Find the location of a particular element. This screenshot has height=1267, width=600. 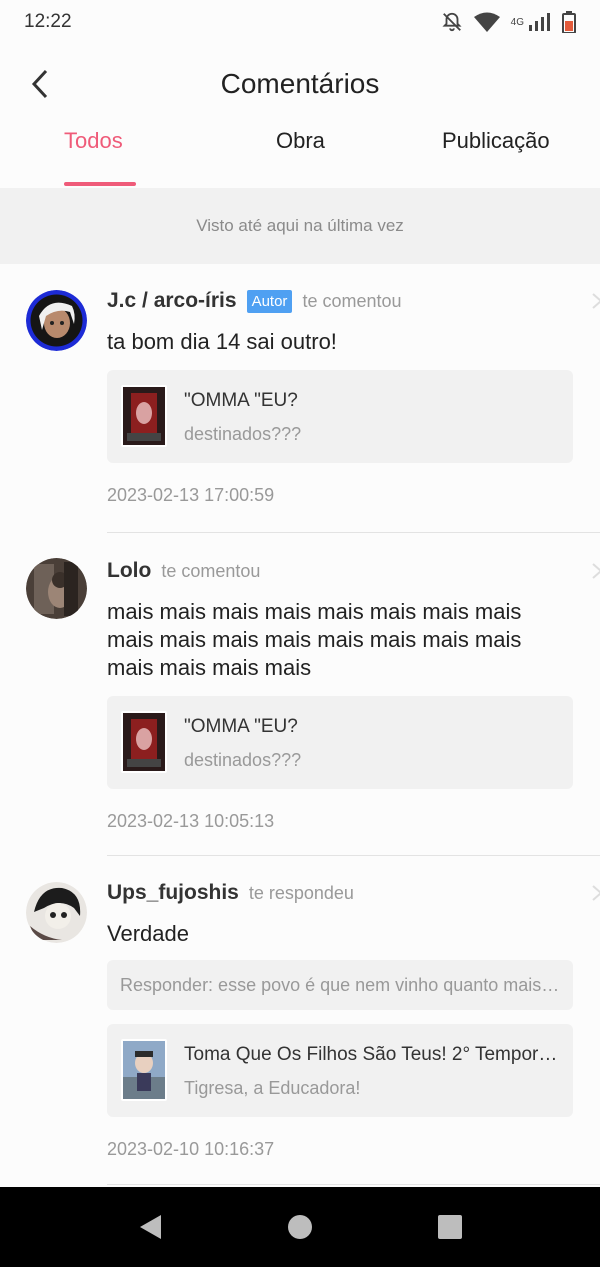

nav-recents-button is located at coordinates (450, 1227).